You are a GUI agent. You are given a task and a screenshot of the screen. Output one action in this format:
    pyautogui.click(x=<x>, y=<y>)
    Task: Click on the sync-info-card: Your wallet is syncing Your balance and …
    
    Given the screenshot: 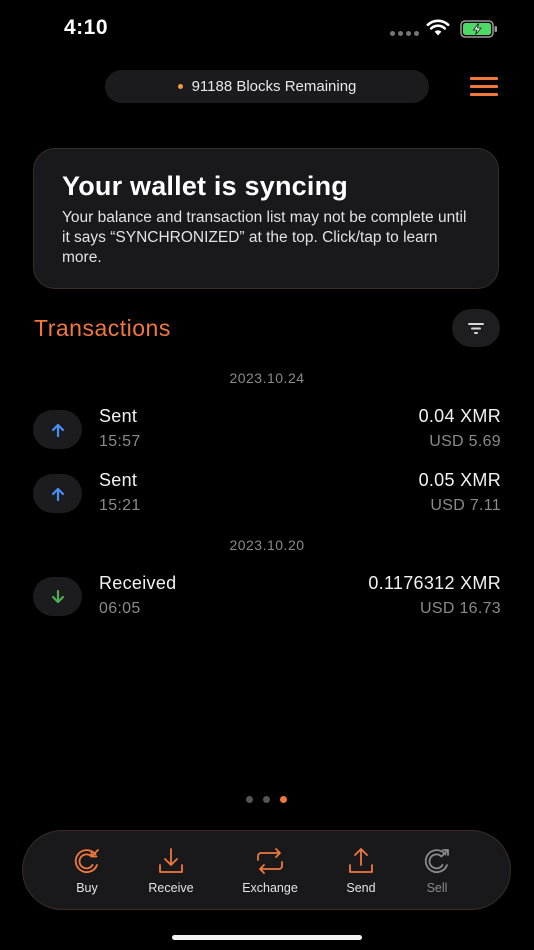 What is the action you would take?
    pyautogui.click(x=266, y=218)
    